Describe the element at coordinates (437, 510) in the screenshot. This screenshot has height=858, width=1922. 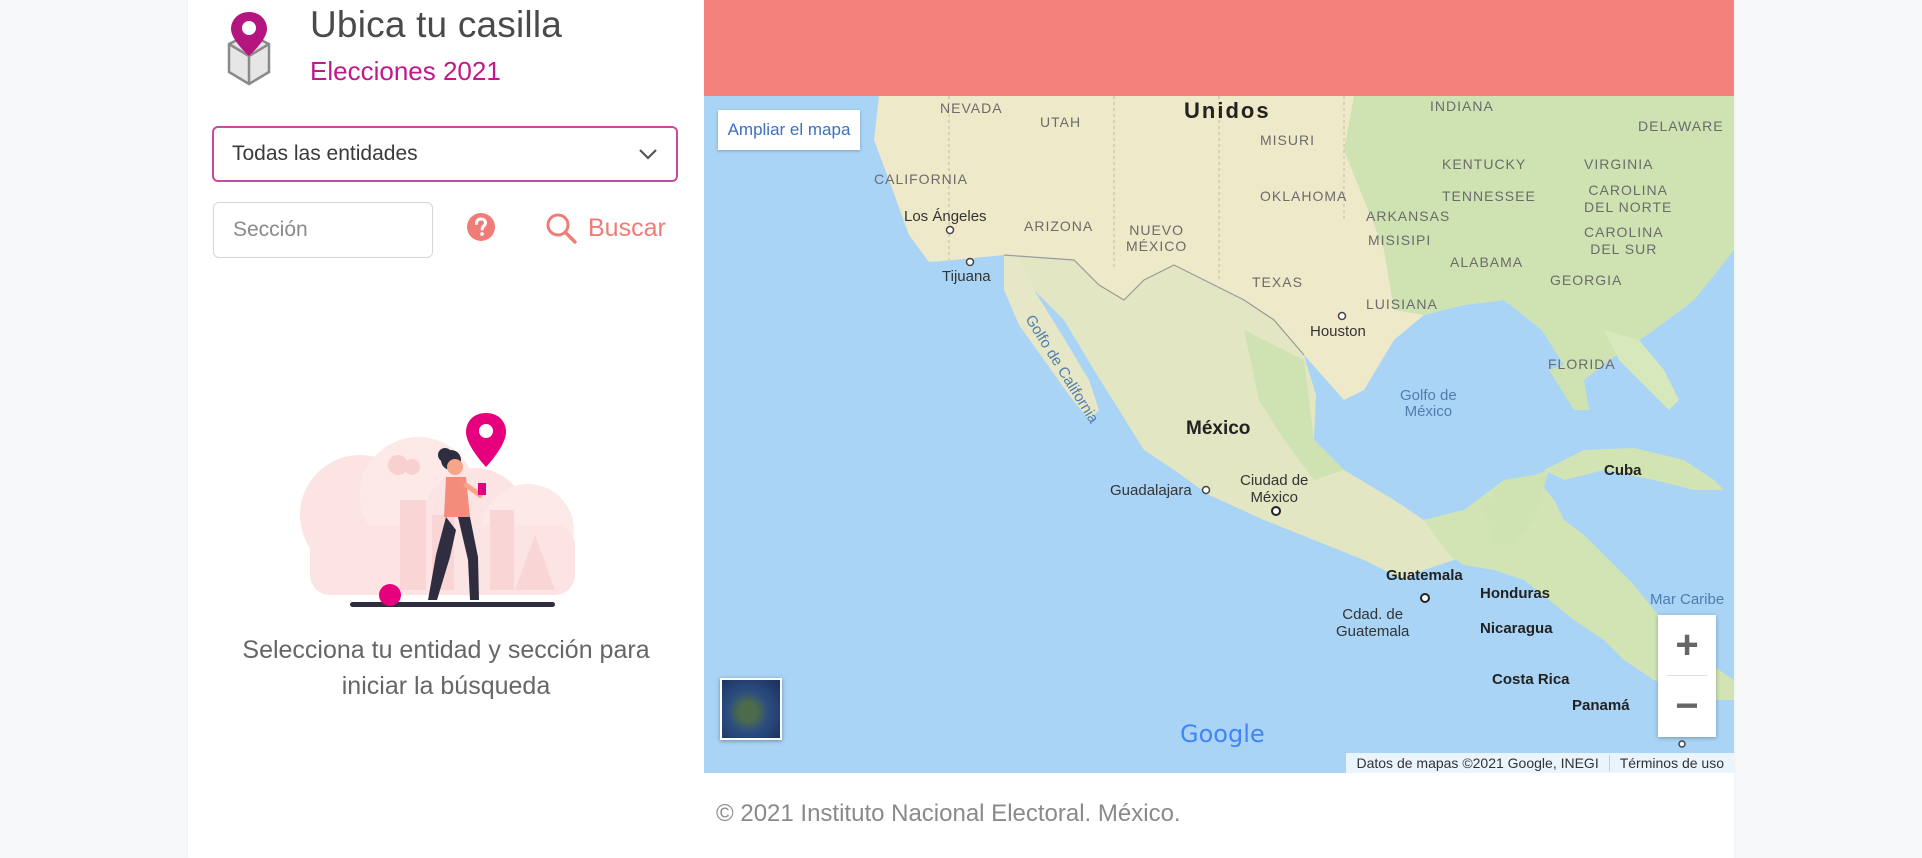
I see `person-with-map-pin-illustration` at that location.